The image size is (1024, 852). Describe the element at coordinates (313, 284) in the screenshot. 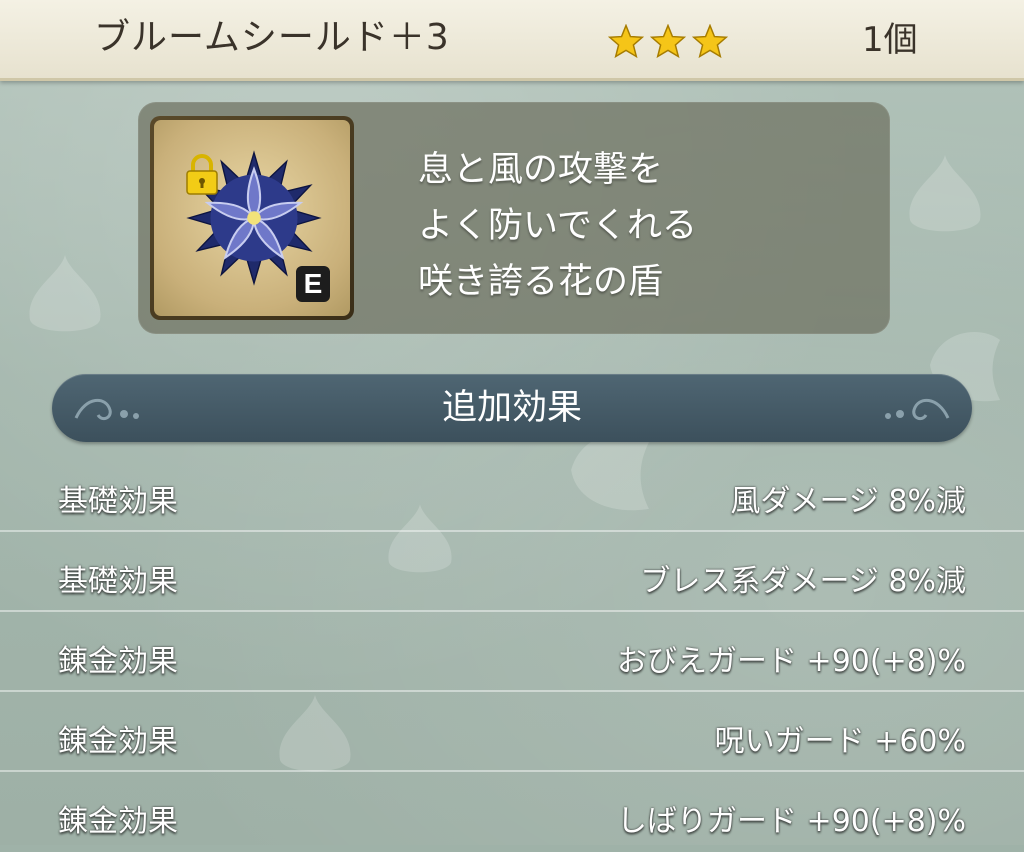

I see `equipped-badge: E` at that location.